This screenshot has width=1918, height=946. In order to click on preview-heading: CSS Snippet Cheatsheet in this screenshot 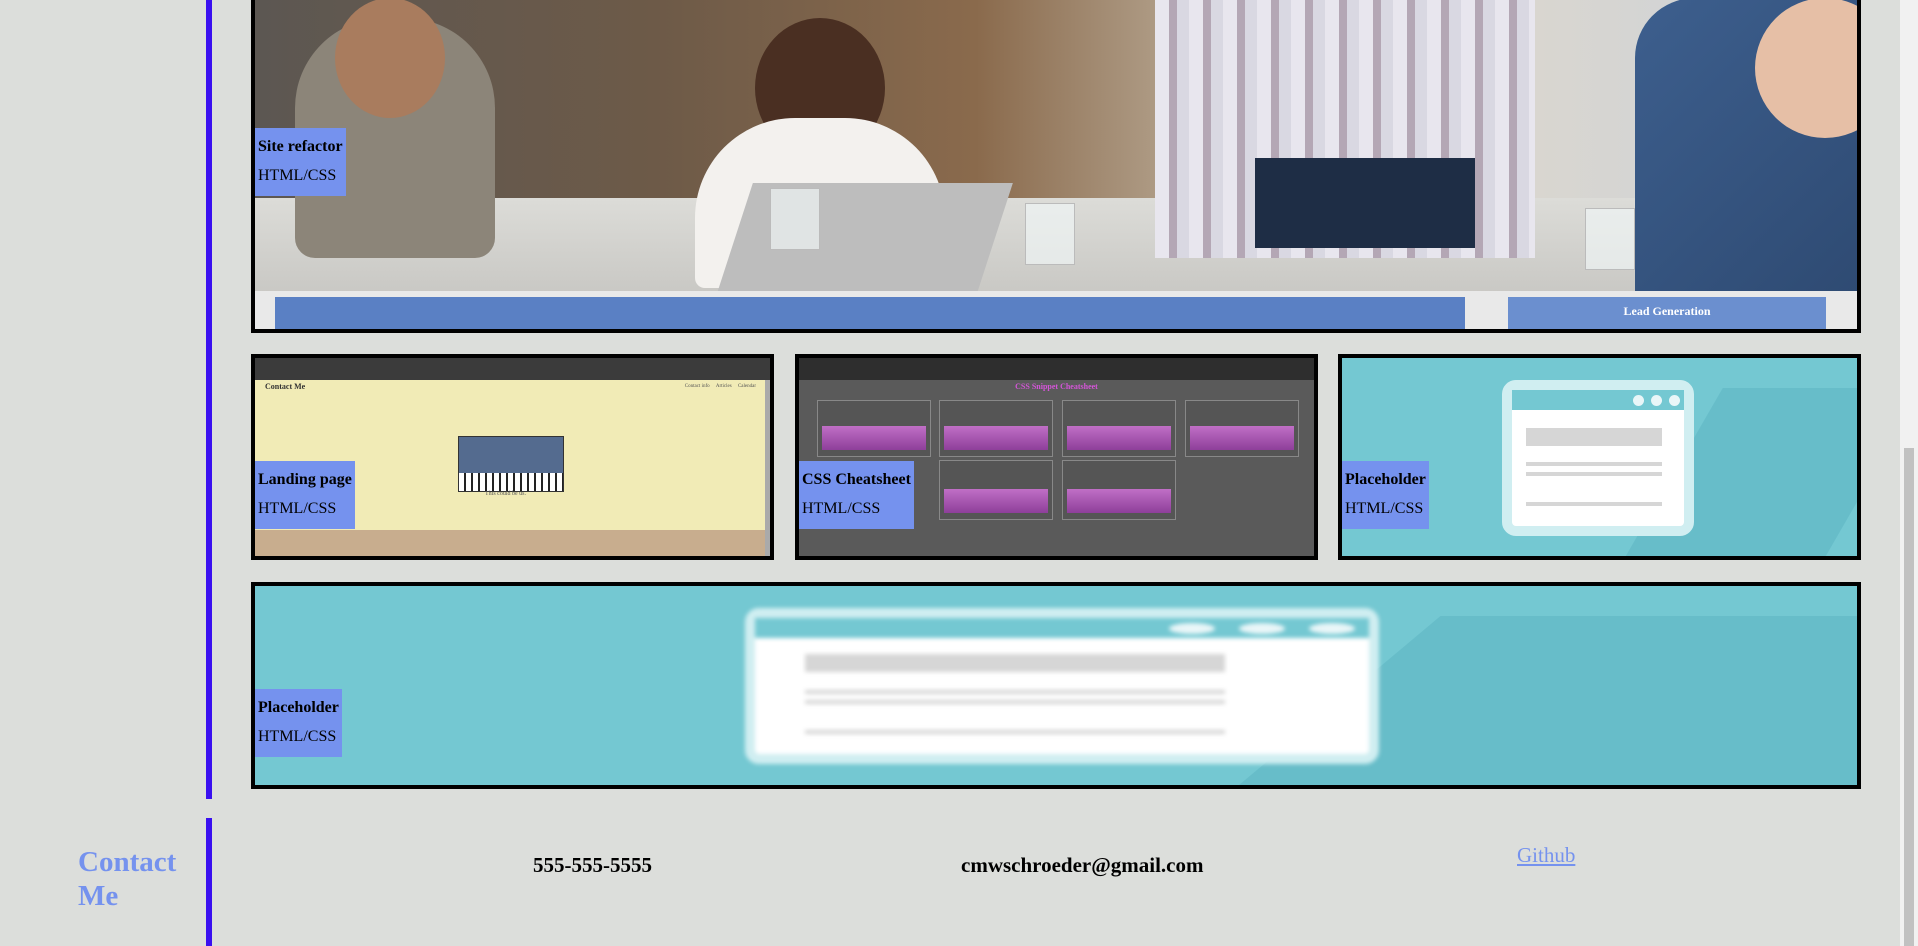, I will do `click(1056, 386)`.